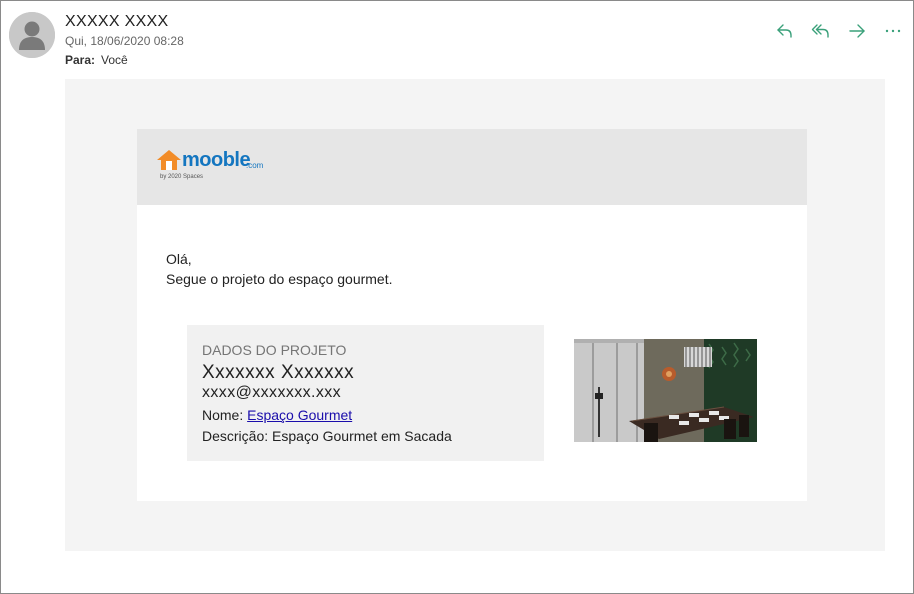 This screenshot has height=594, width=914. I want to click on project-description-label: Descrição:, so click(237, 436).